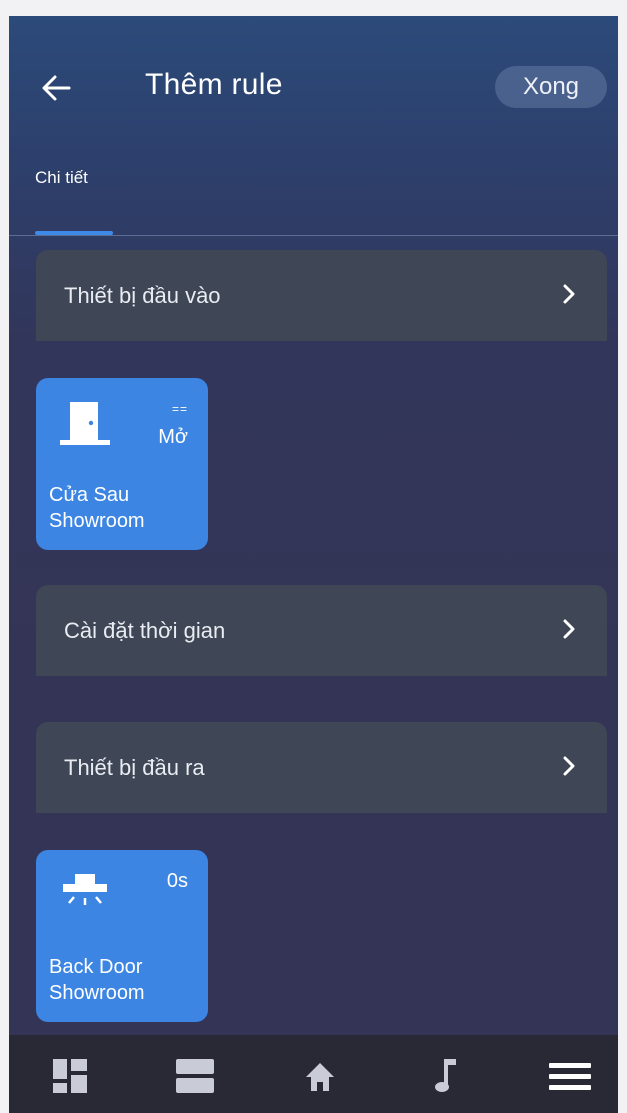  I want to click on home-icon, so click(320, 1077).